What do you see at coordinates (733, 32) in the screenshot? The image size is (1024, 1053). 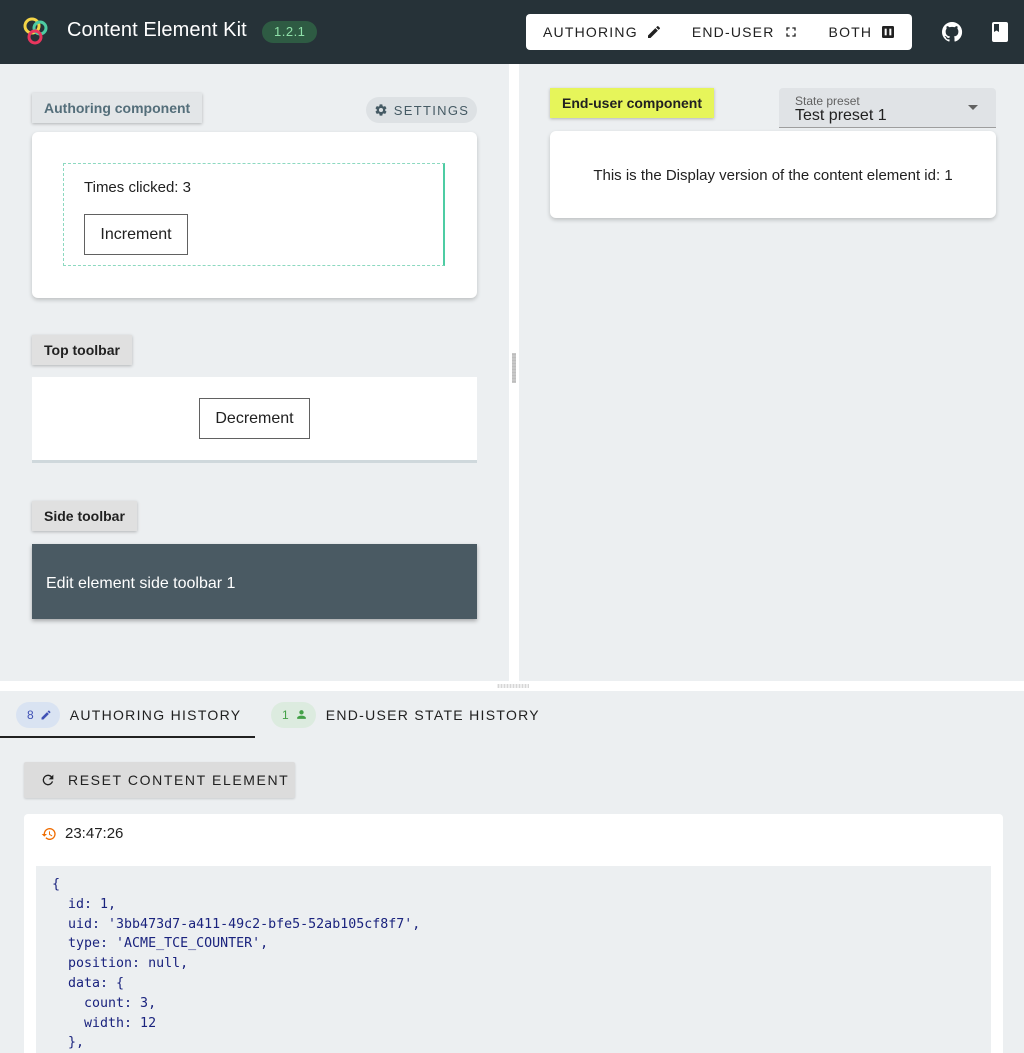 I see `mode-end-user-label: END-USER` at bounding box center [733, 32].